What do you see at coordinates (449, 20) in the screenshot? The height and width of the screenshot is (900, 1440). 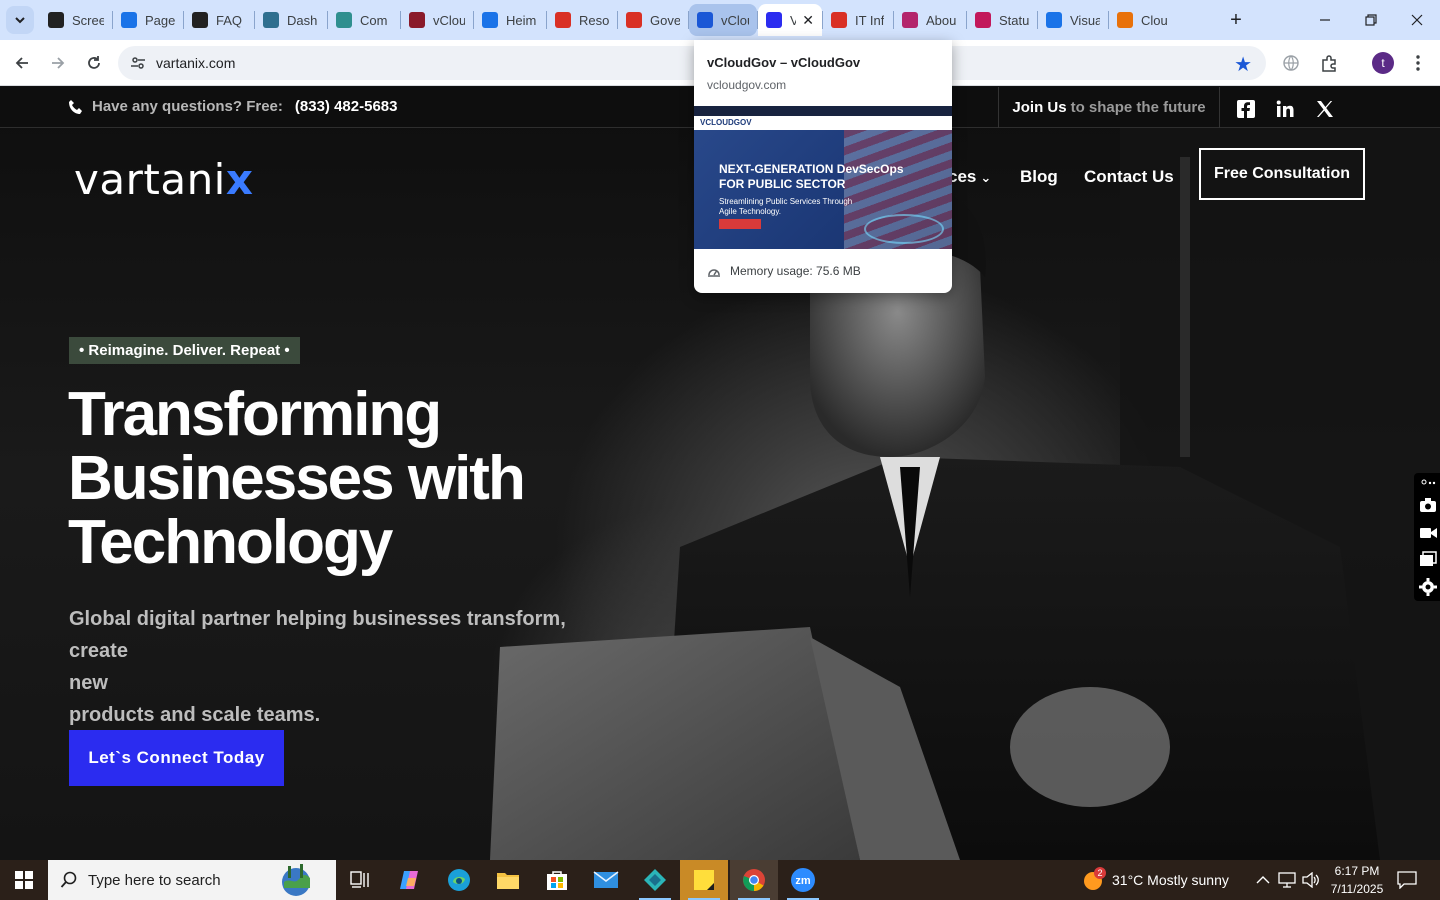 I see `tab-label: vClou` at bounding box center [449, 20].